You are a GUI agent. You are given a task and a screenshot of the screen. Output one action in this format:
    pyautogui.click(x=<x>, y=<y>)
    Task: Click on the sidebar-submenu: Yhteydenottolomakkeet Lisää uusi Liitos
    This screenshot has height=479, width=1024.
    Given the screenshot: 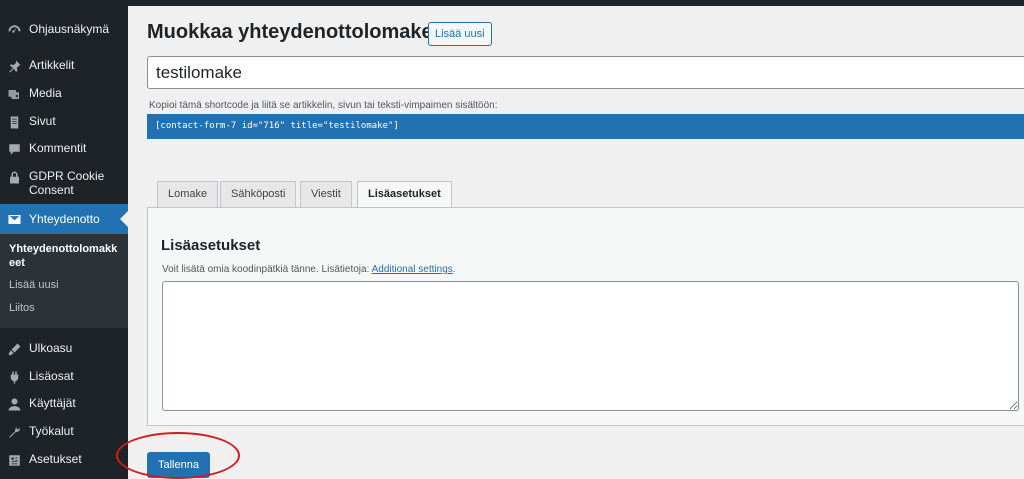 What is the action you would take?
    pyautogui.click(x=64, y=281)
    